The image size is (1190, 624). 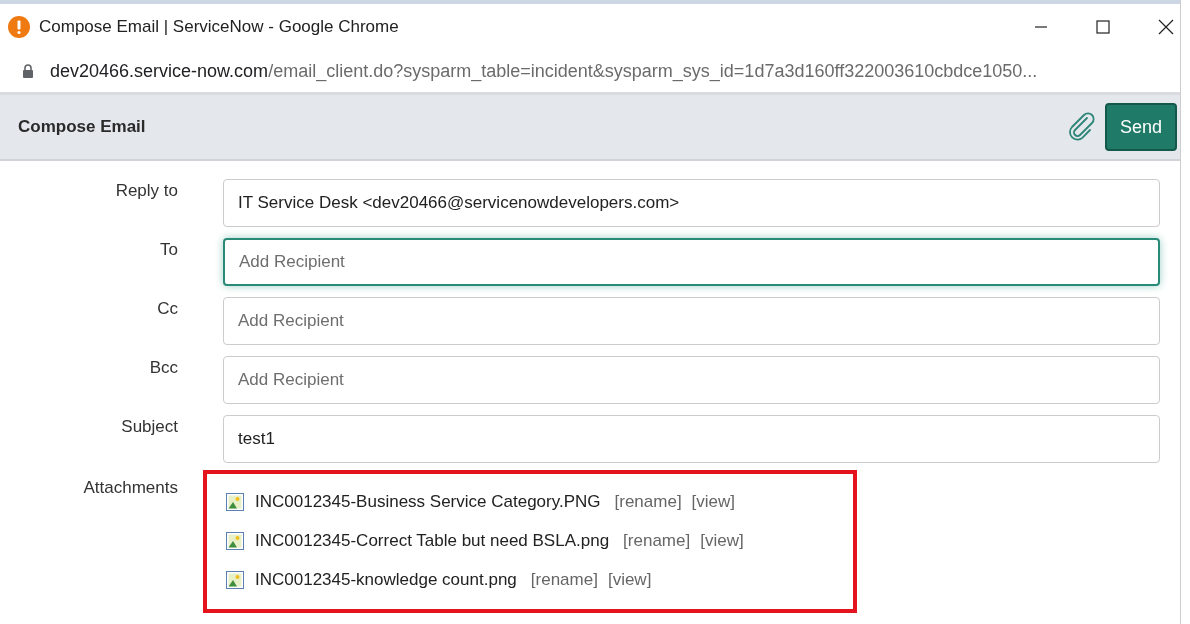 I want to click on maximize-icon, so click(x=1103, y=27).